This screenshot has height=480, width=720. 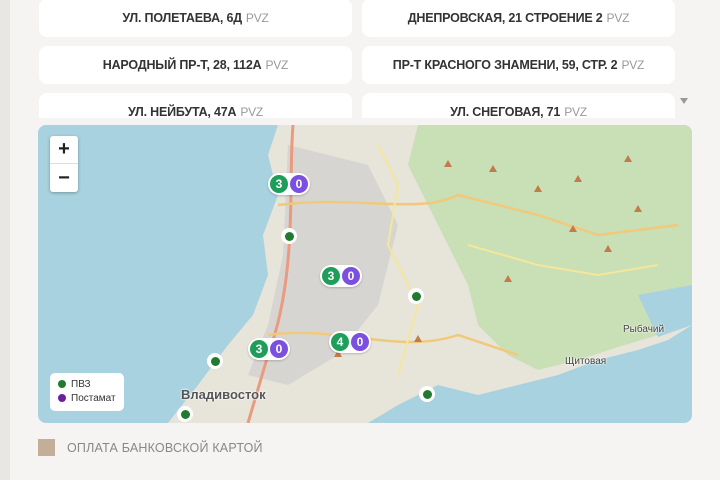 I want to click on place-label: Щитовая, so click(x=586, y=361).